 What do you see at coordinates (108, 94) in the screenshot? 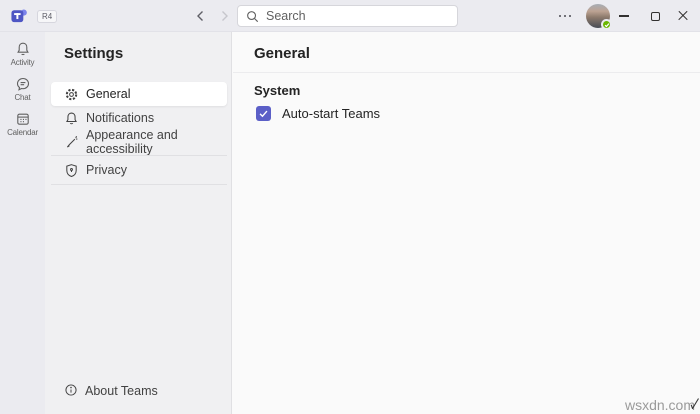
I see `sidebar-item-label: General` at bounding box center [108, 94].